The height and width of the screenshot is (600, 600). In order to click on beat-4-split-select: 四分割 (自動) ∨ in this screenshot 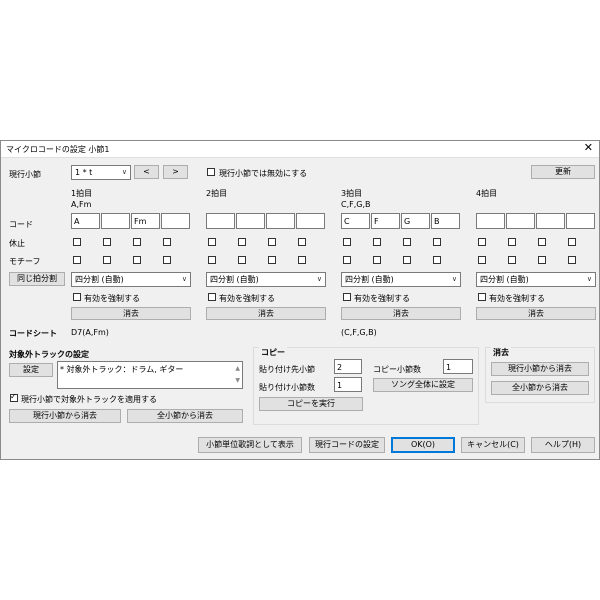, I will do `click(536, 279)`.